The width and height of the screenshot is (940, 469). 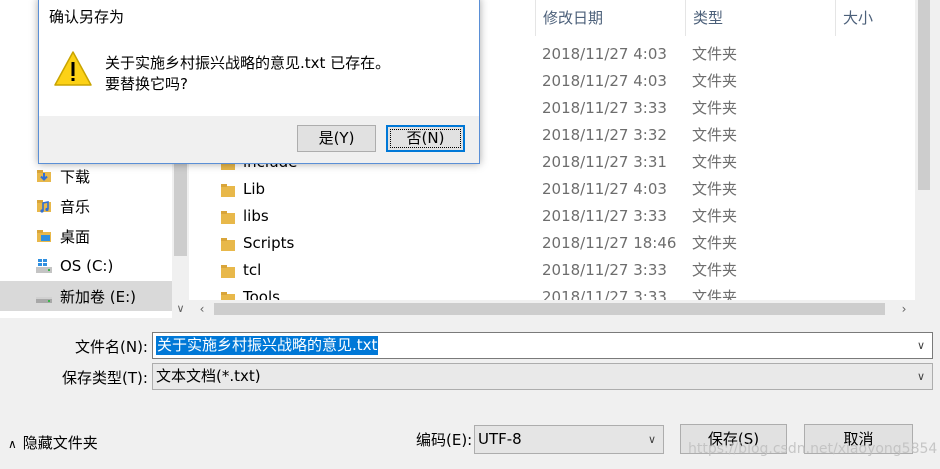 What do you see at coordinates (609, 243) in the screenshot?
I see `file-date: 2018/11/27 18:46` at bounding box center [609, 243].